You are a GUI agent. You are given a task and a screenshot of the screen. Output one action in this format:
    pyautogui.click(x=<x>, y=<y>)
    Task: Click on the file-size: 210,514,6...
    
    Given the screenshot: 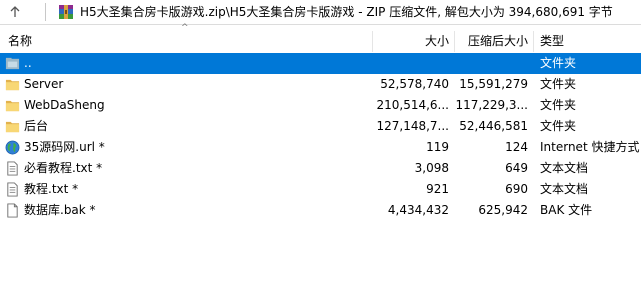 What is the action you would take?
    pyautogui.click(x=412, y=105)
    